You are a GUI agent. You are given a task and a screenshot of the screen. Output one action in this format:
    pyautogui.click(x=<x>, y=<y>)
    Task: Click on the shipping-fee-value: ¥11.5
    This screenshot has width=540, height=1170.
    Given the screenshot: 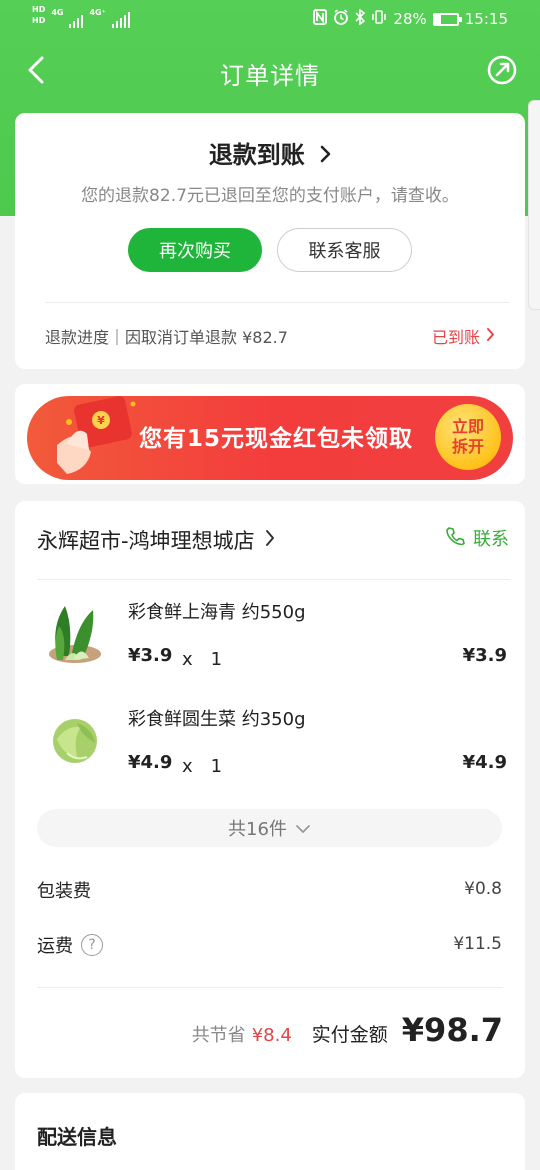 What is the action you would take?
    pyautogui.click(x=477, y=944)
    